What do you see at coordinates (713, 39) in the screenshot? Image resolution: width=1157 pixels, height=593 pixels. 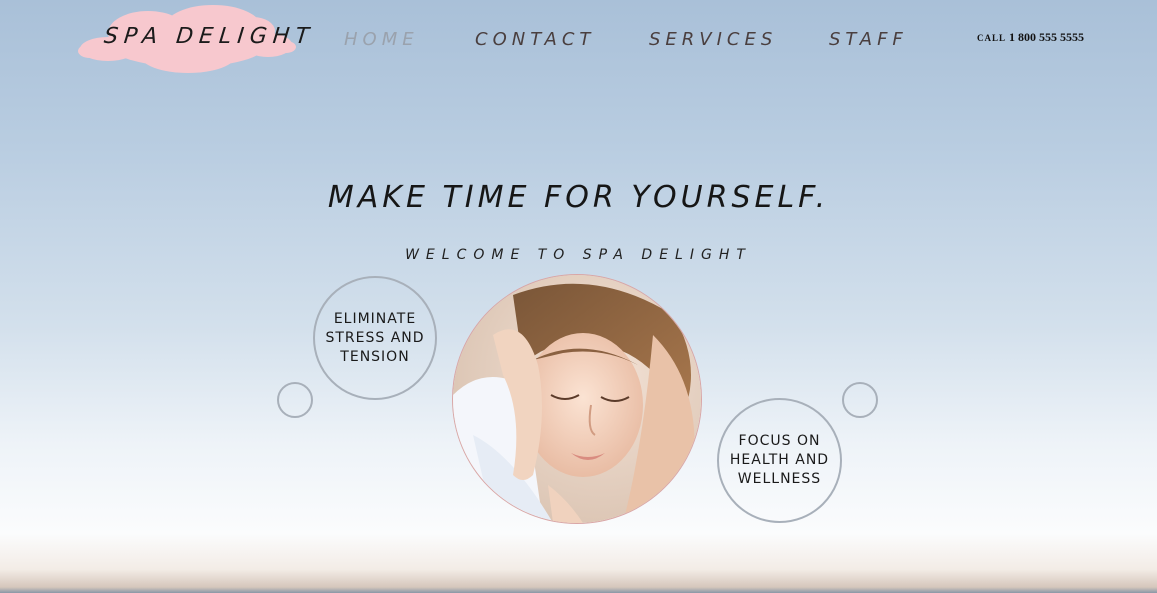 I see `nav-services: SERVICES` at bounding box center [713, 39].